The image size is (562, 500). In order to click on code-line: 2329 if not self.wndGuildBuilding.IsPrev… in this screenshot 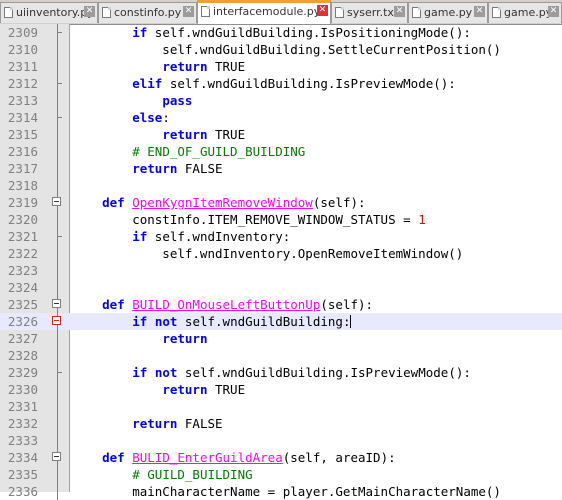, I will do `click(281, 372)`.